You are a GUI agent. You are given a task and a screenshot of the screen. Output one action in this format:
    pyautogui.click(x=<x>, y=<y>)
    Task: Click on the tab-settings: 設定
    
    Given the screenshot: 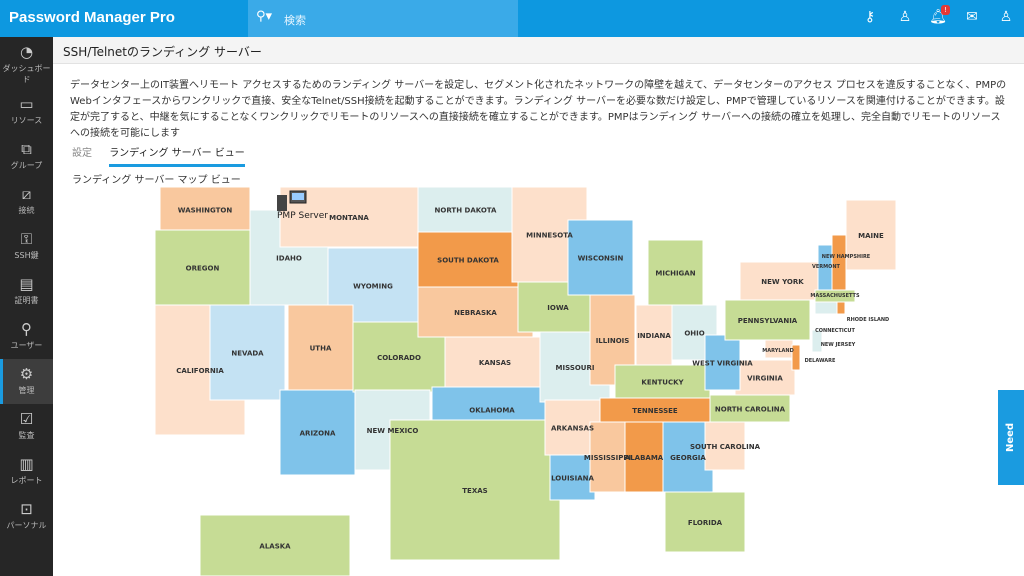 What is the action you would take?
    pyautogui.click(x=82, y=153)
    